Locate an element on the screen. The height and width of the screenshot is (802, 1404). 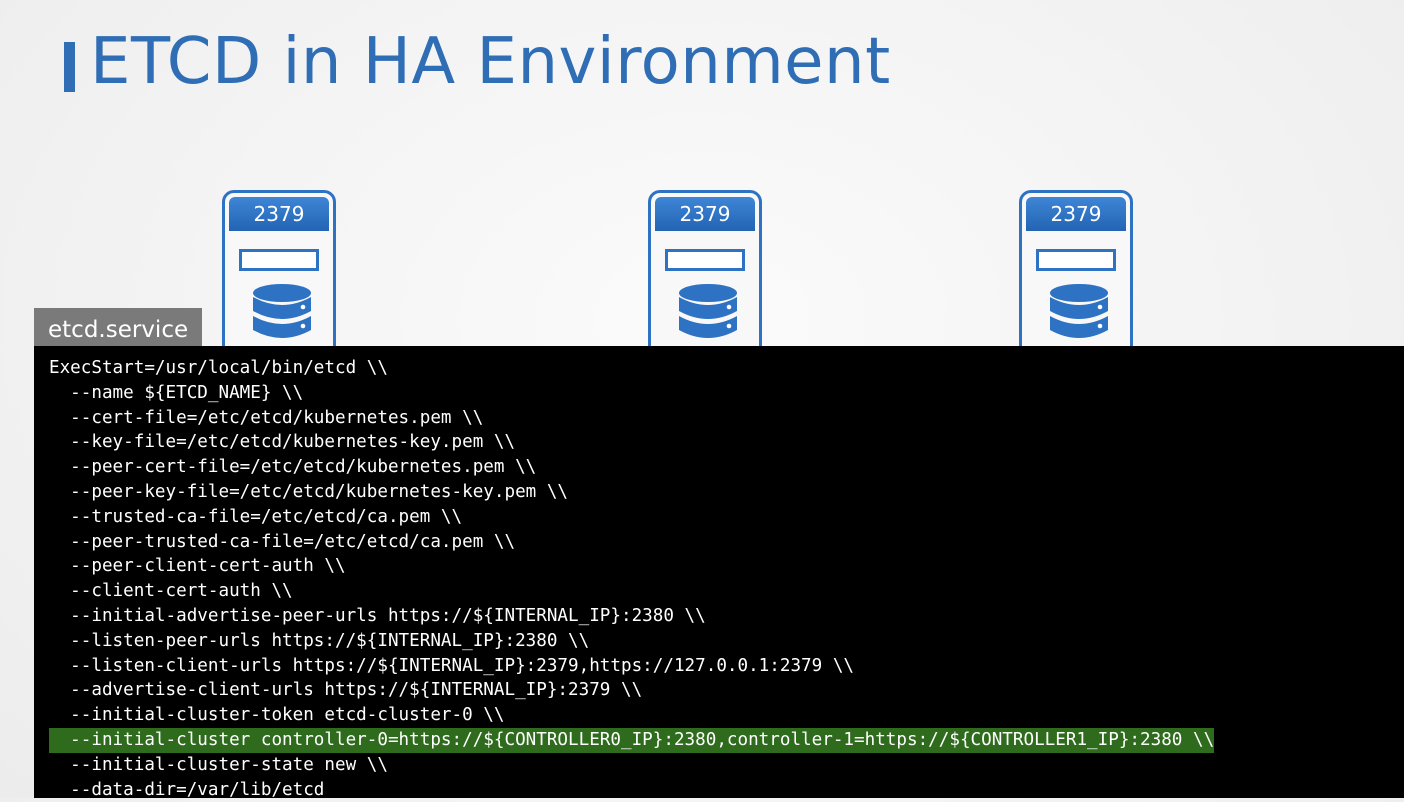
code-line: ExecStart=/usr/local/bin/etcd \\ is located at coordinates (218, 368).